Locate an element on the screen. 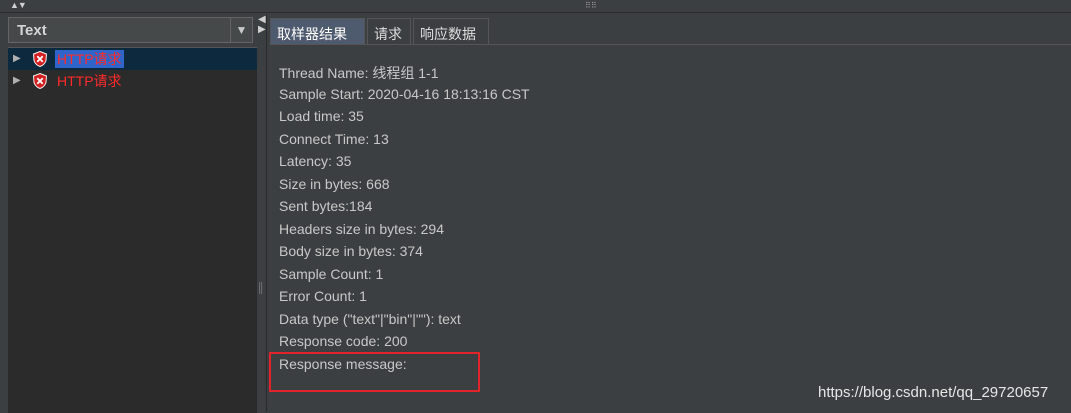 The width and height of the screenshot is (1071, 413). collapse-expand-arrows-icon: ▲▼ is located at coordinates (18, 5).